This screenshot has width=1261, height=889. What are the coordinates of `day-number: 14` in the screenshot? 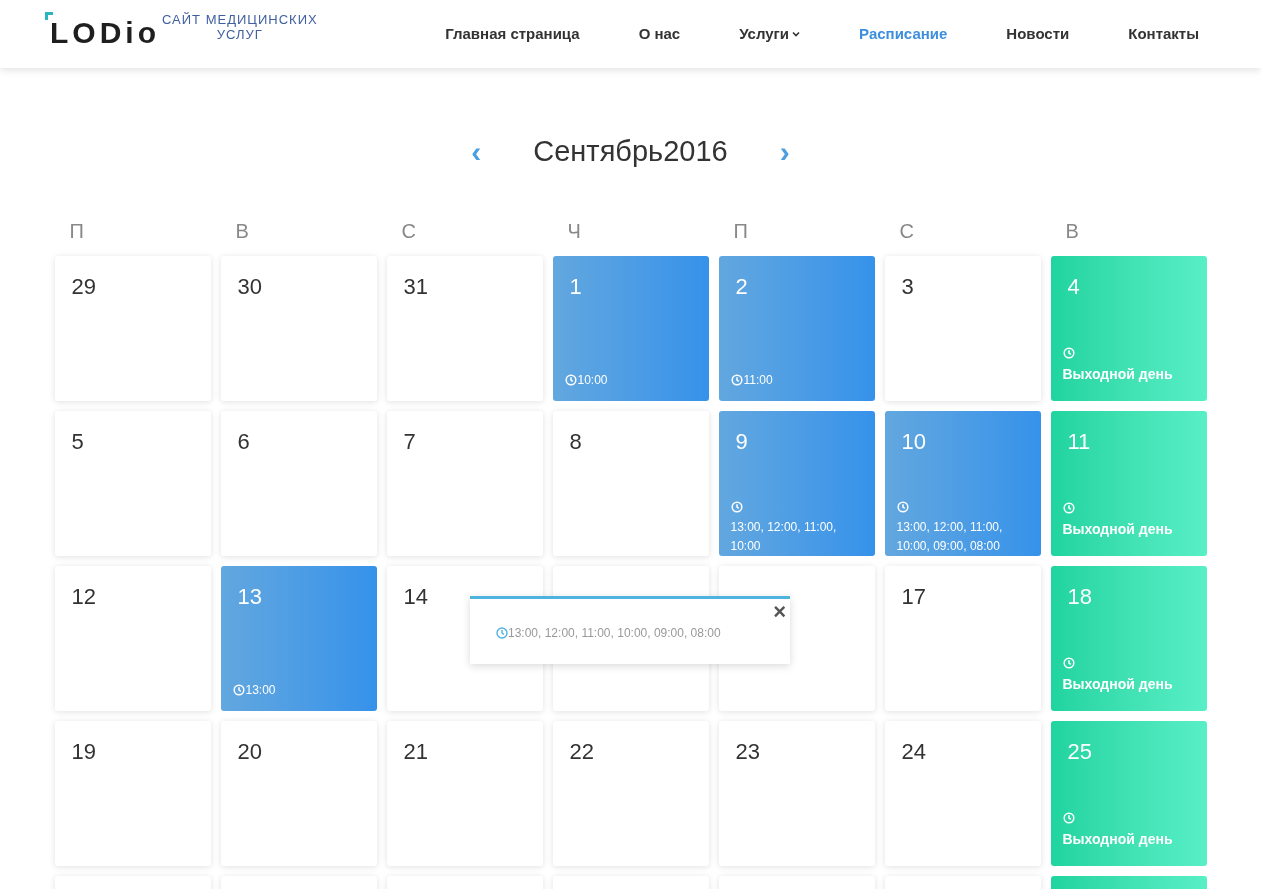 It's located at (416, 596).